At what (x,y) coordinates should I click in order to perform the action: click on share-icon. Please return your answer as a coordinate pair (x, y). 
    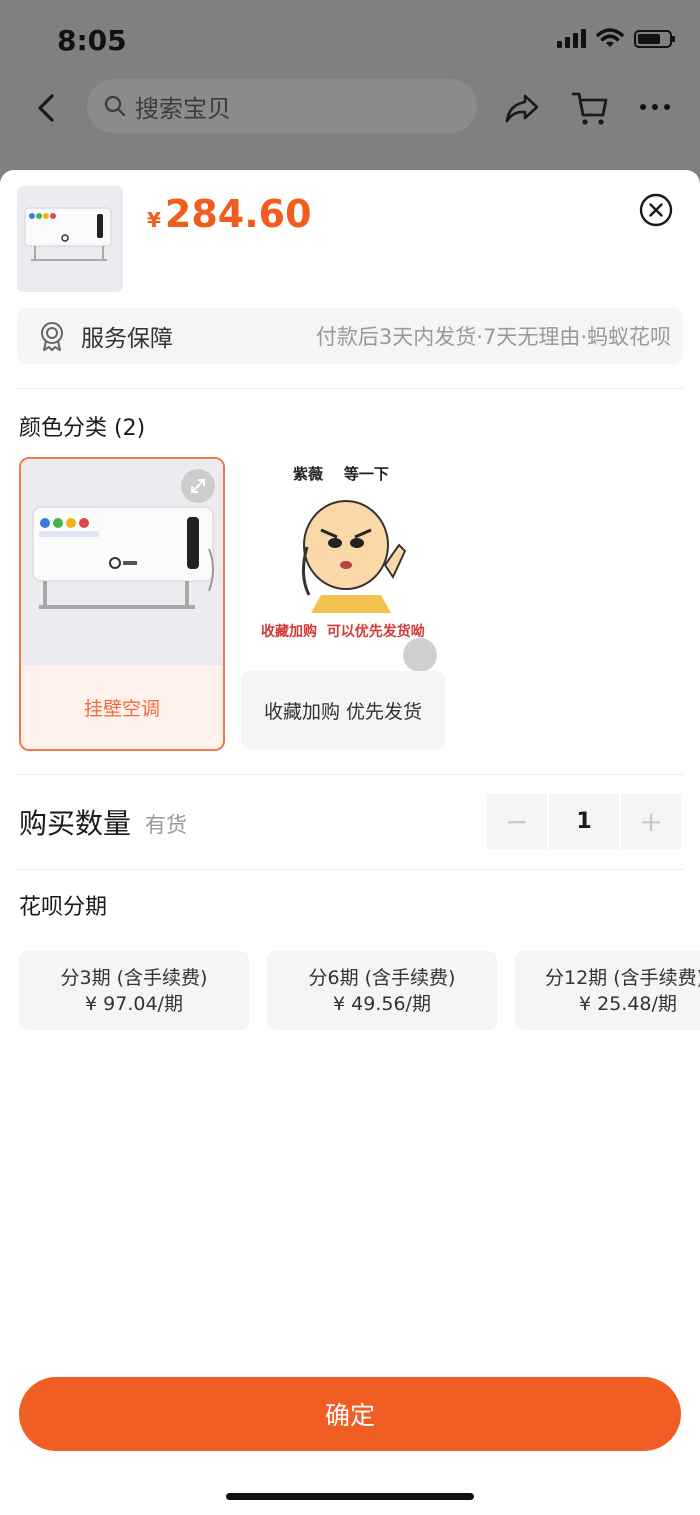
    Looking at the image, I should click on (522, 108).